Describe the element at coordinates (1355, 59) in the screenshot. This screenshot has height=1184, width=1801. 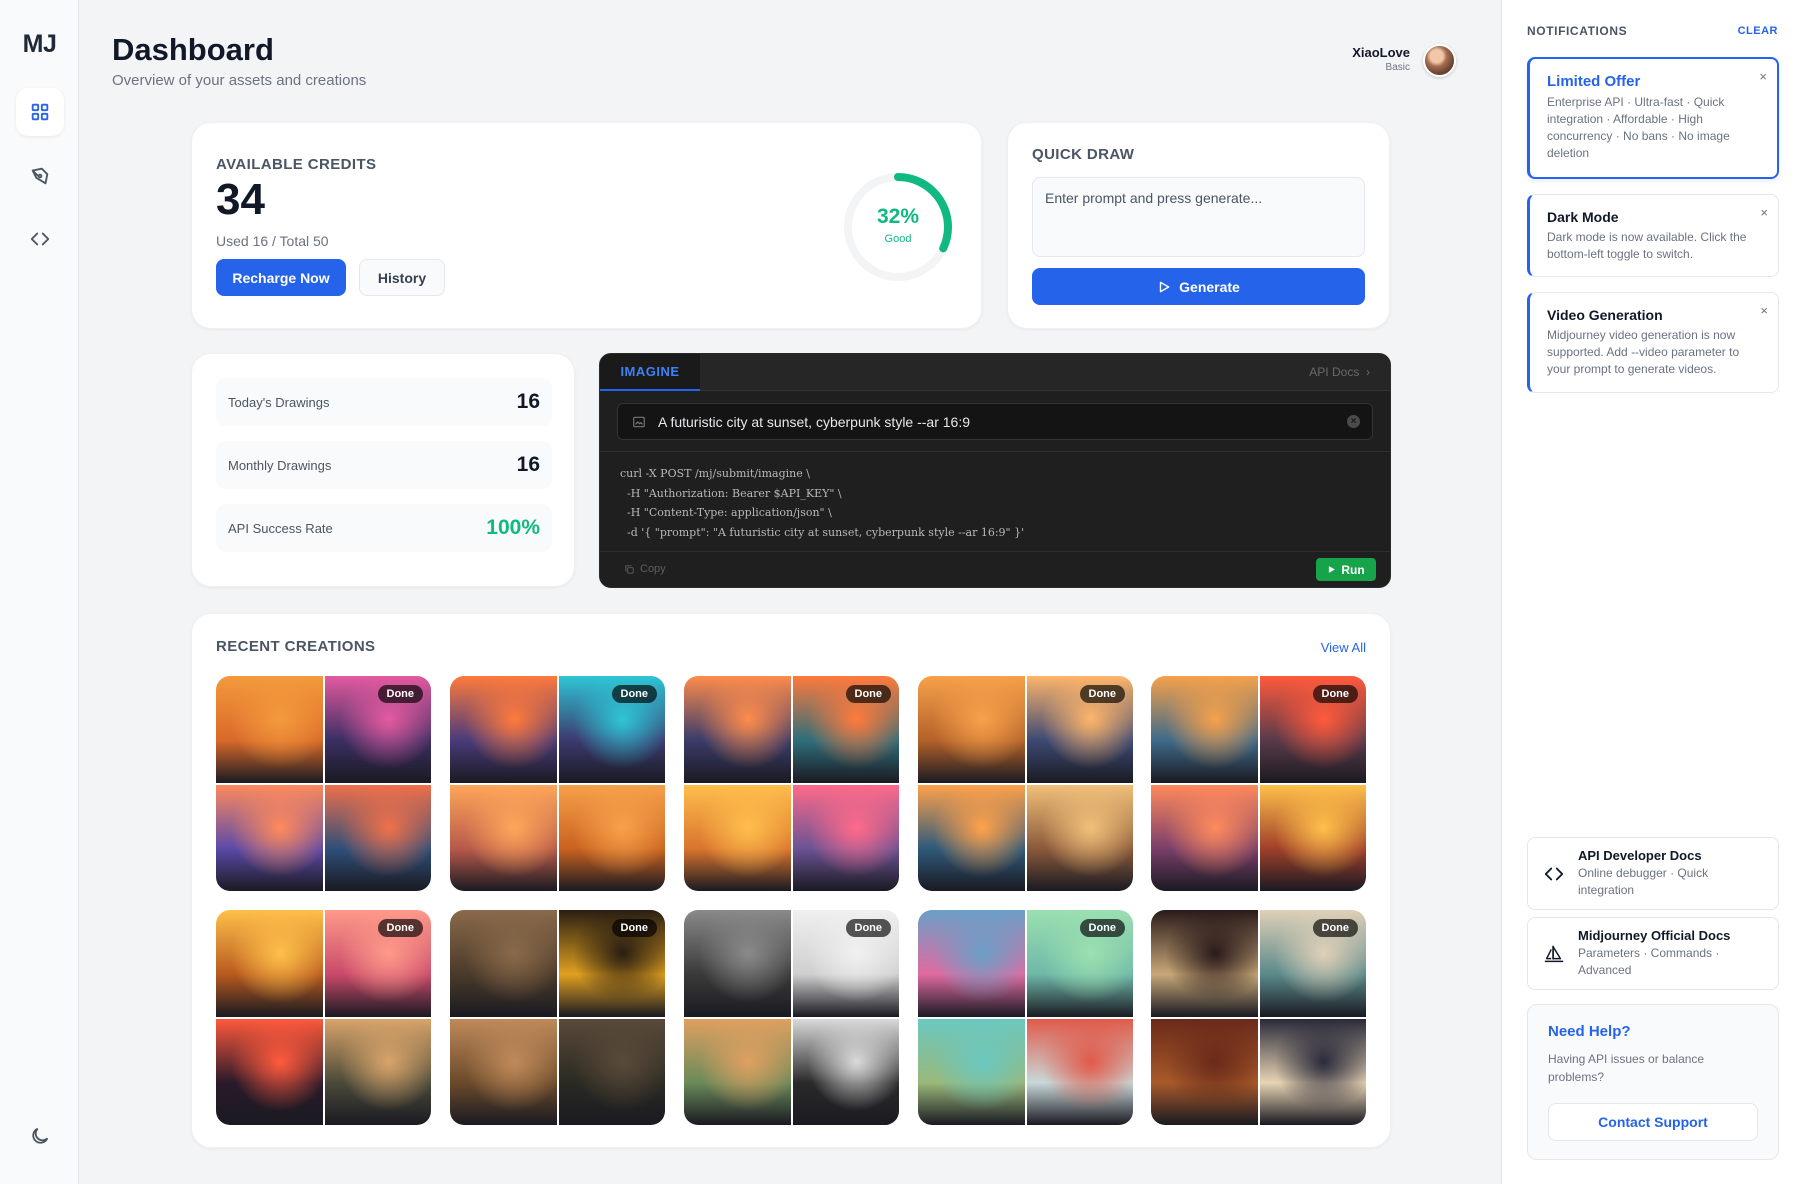
I see `user-info: XiaoLove Basic` at that location.